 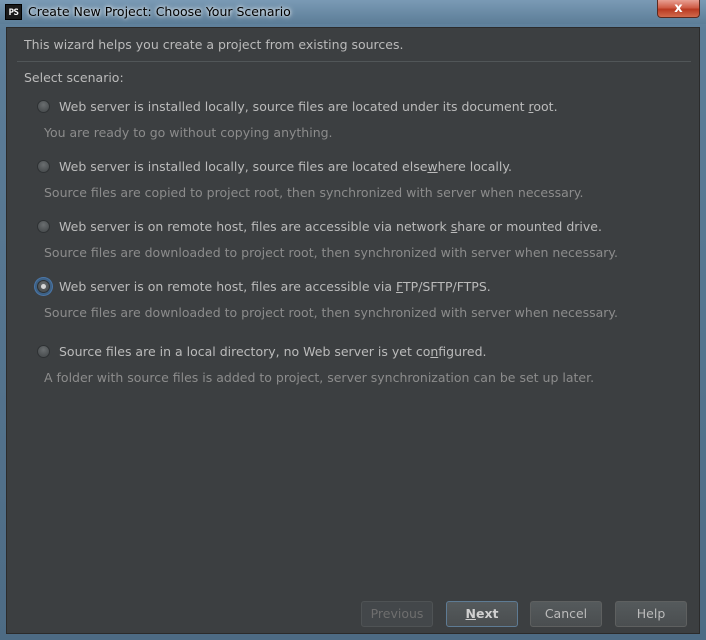 I want to click on phpstorm-app-icon: PS, so click(x=13, y=12).